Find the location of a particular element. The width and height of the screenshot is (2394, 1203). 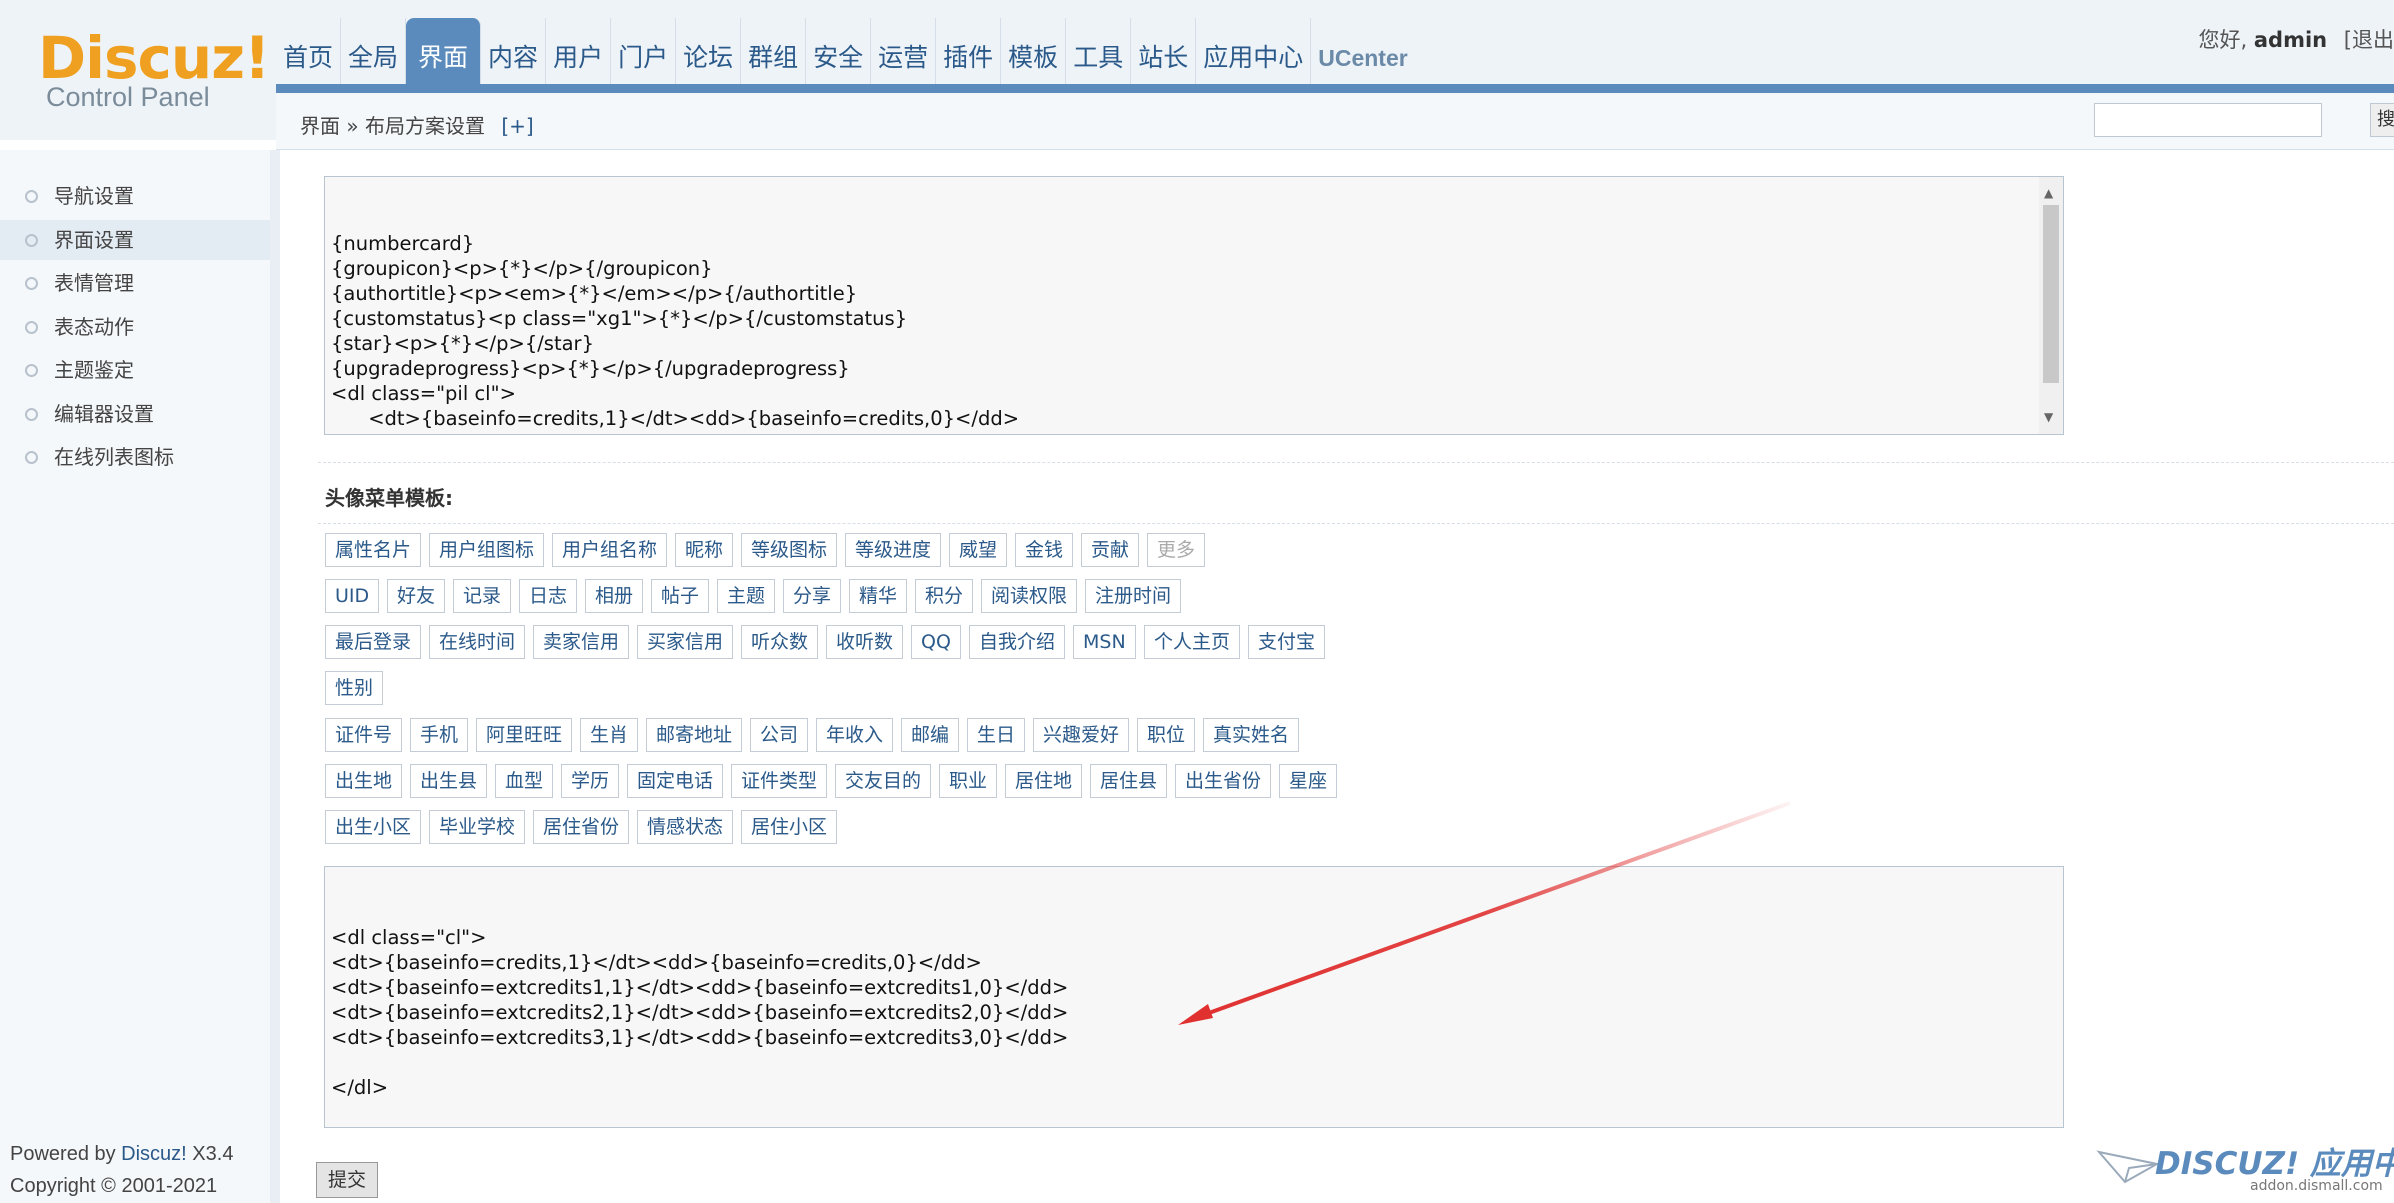

red-arrow-annotation is located at coordinates (1484, 913).